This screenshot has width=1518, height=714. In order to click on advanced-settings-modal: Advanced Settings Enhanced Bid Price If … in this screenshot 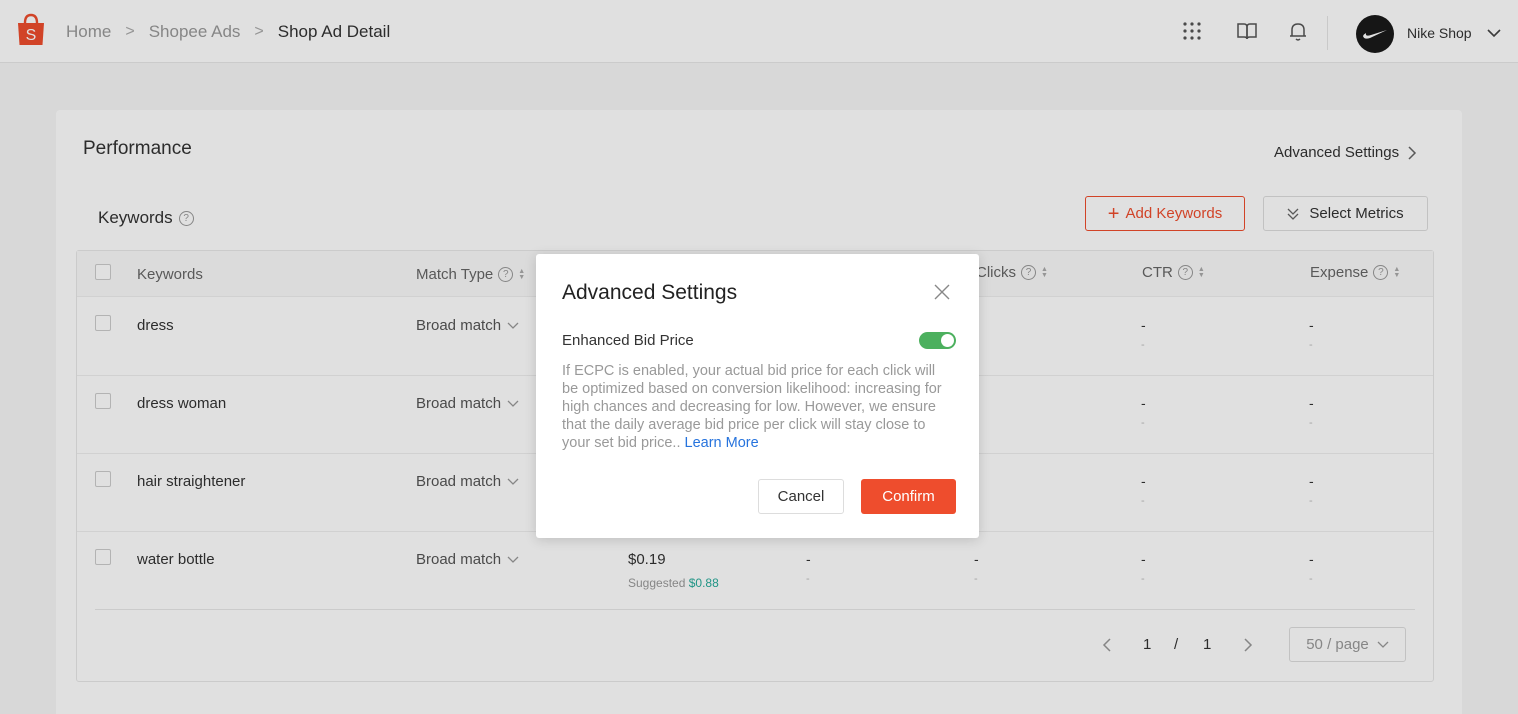, I will do `click(757, 396)`.